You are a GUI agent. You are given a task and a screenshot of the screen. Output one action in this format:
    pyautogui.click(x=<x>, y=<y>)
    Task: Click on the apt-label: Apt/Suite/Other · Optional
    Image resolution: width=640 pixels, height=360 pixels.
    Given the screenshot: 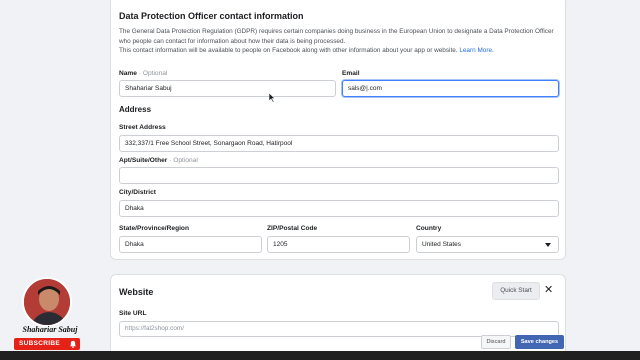 What is the action you would take?
    pyautogui.click(x=158, y=160)
    